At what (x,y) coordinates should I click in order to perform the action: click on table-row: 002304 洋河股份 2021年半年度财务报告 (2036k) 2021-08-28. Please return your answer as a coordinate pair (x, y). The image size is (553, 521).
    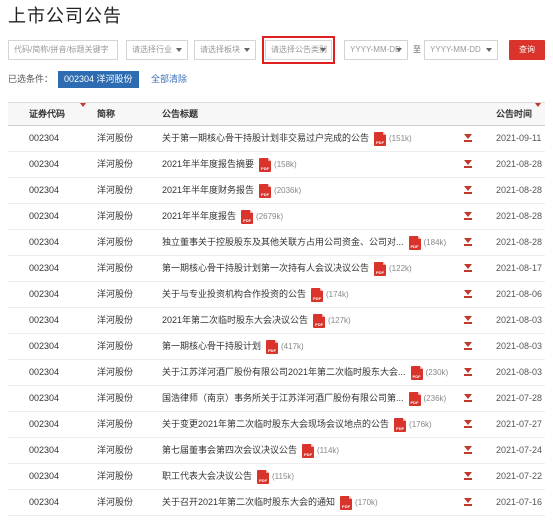
    Looking at the image, I should click on (276, 191).